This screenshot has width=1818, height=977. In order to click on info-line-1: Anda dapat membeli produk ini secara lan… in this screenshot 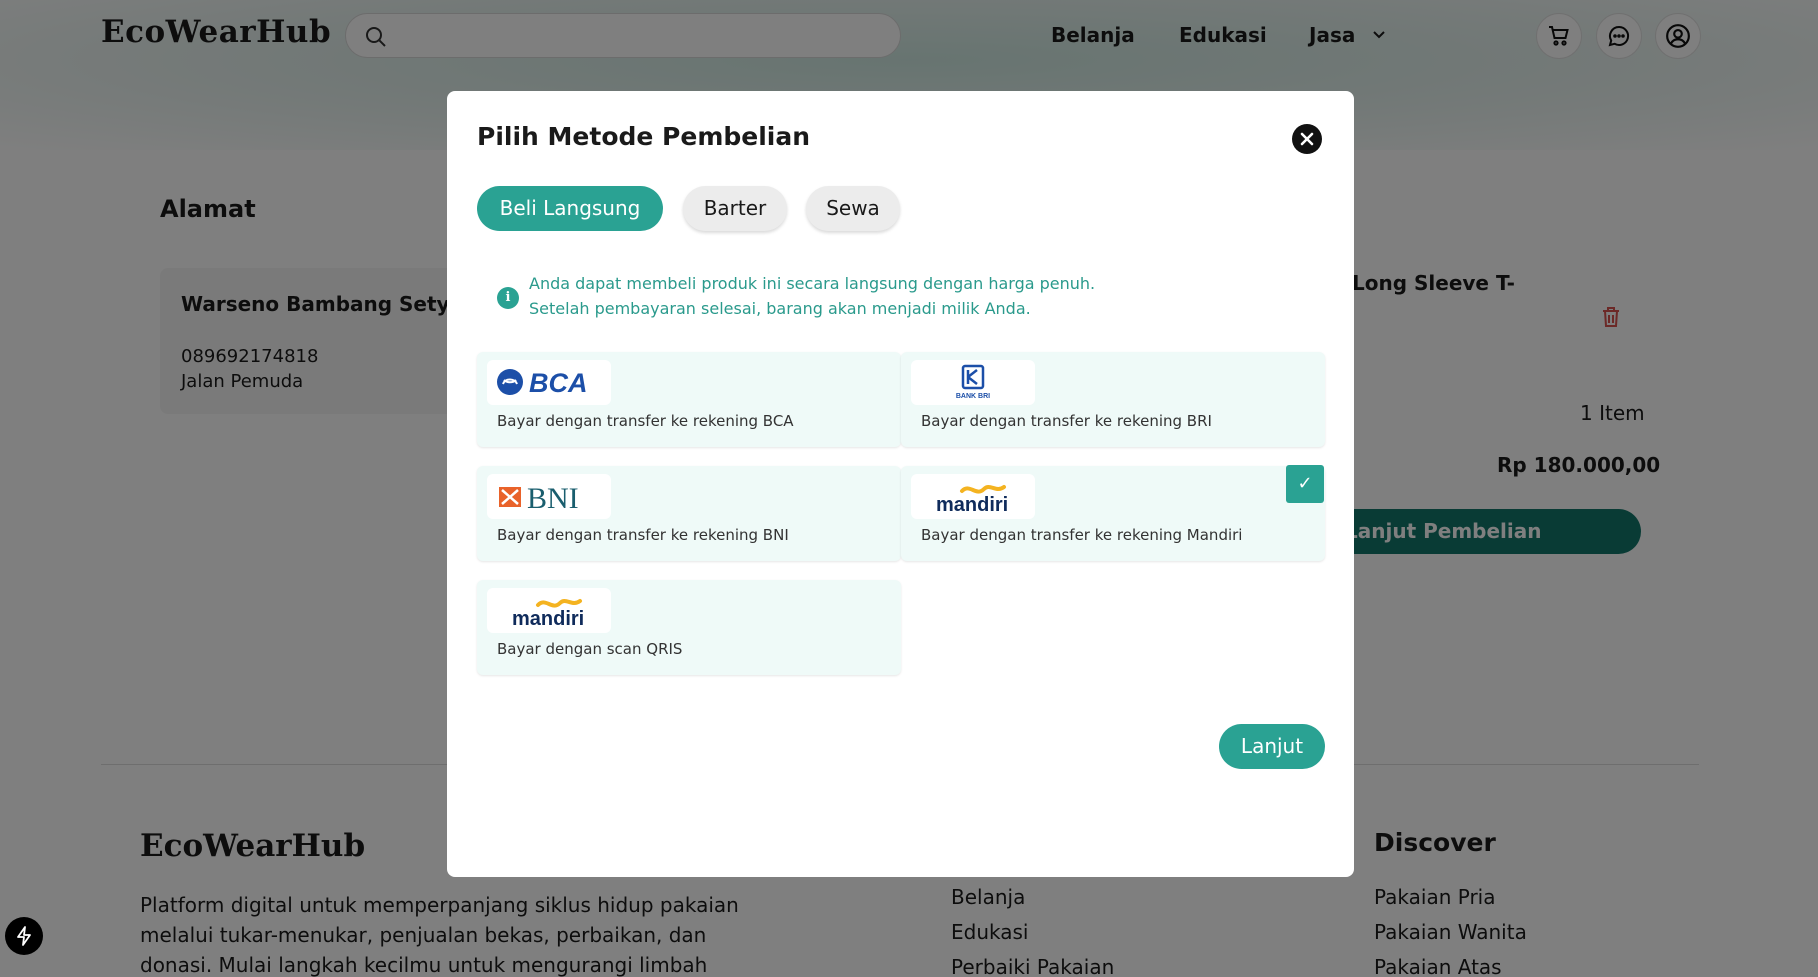, I will do `click(812, 283)`.